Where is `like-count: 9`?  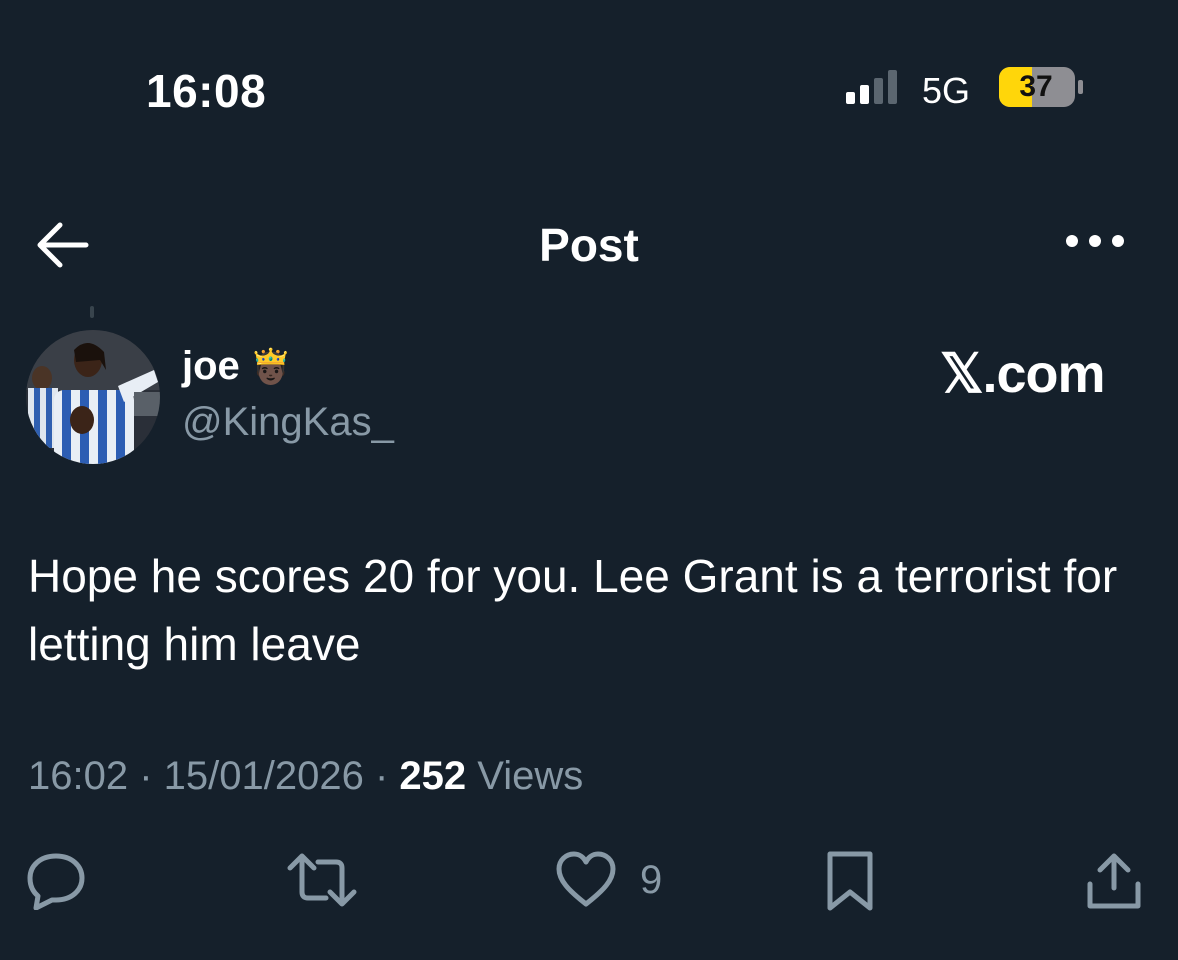 like-count: 9 is located at coordinates (651, 880).